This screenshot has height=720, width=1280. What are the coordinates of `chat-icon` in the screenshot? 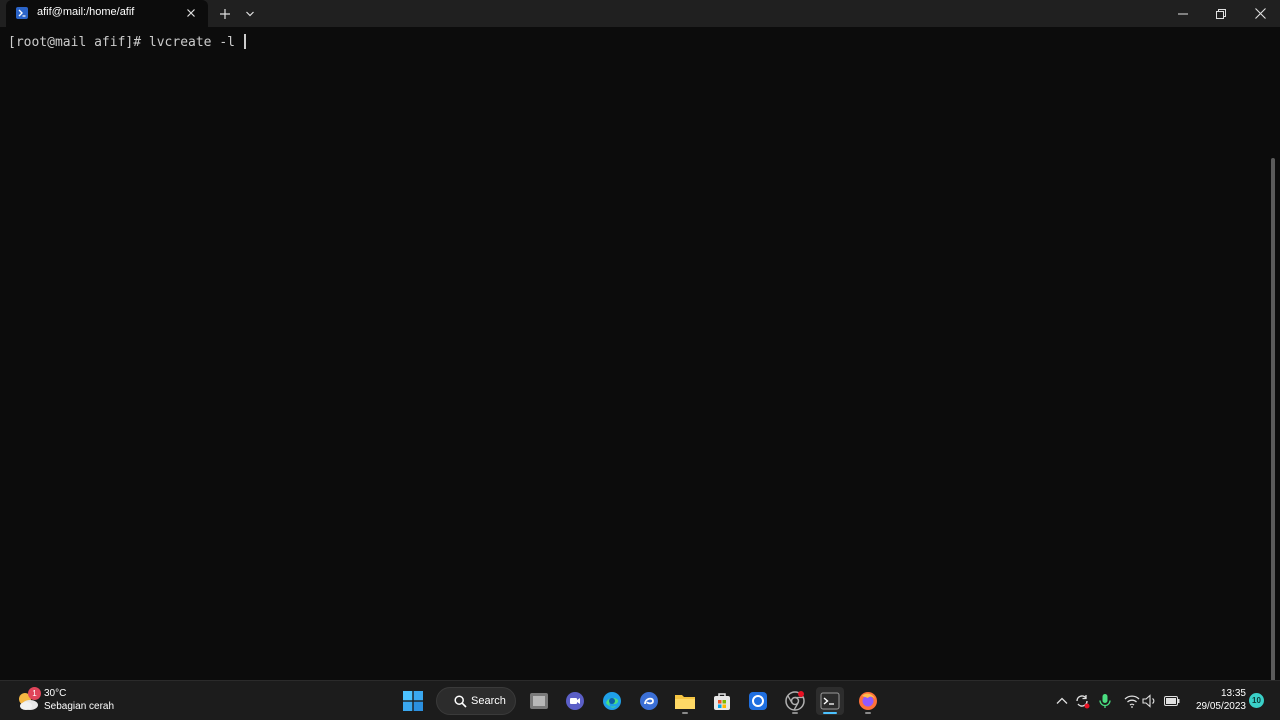 It's located at (575, 701).